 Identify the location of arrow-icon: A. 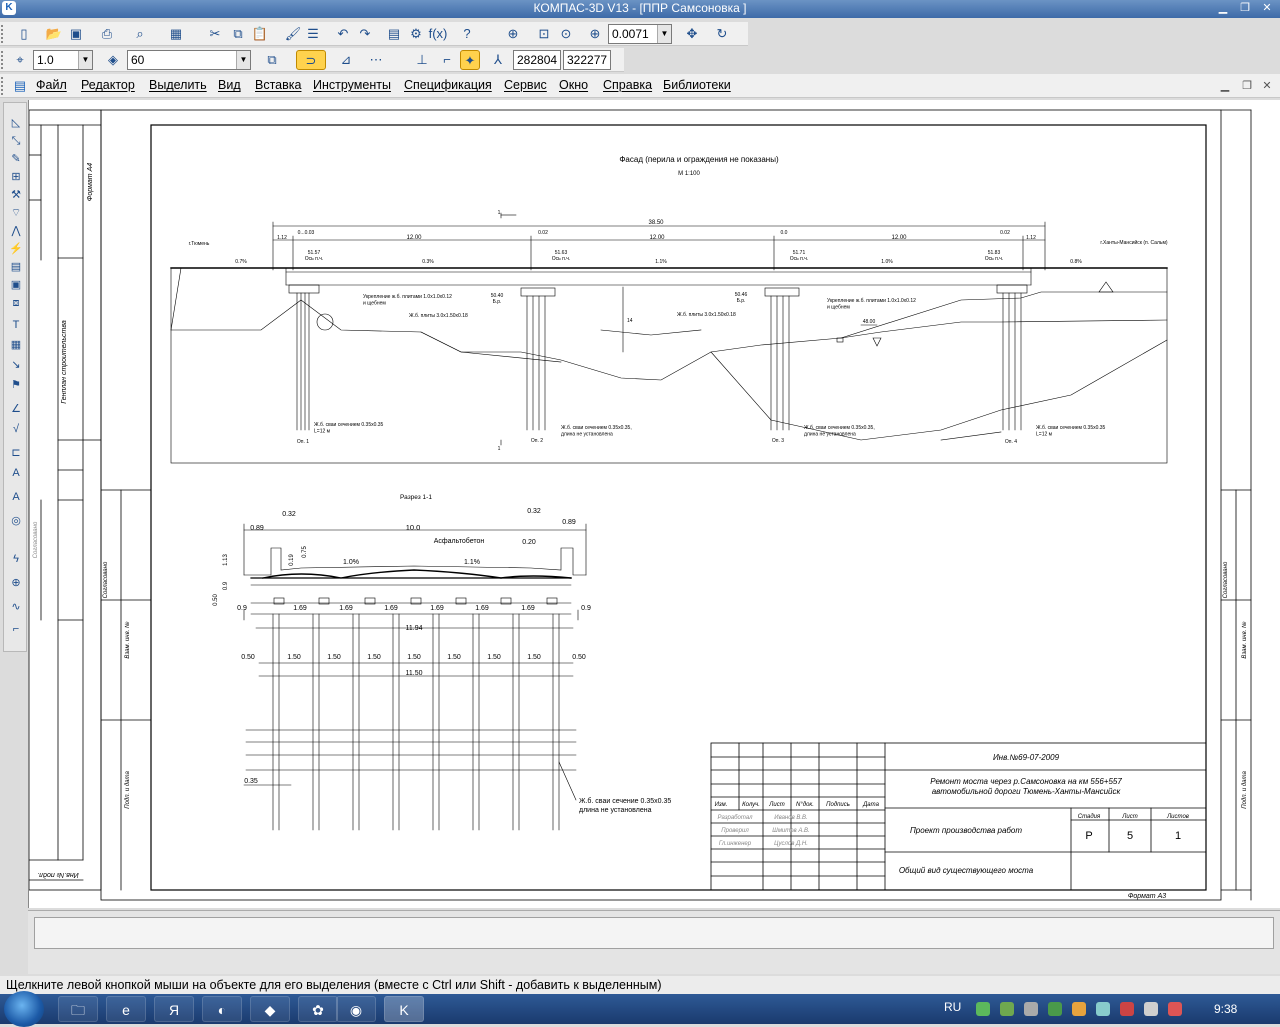
(16, 473).